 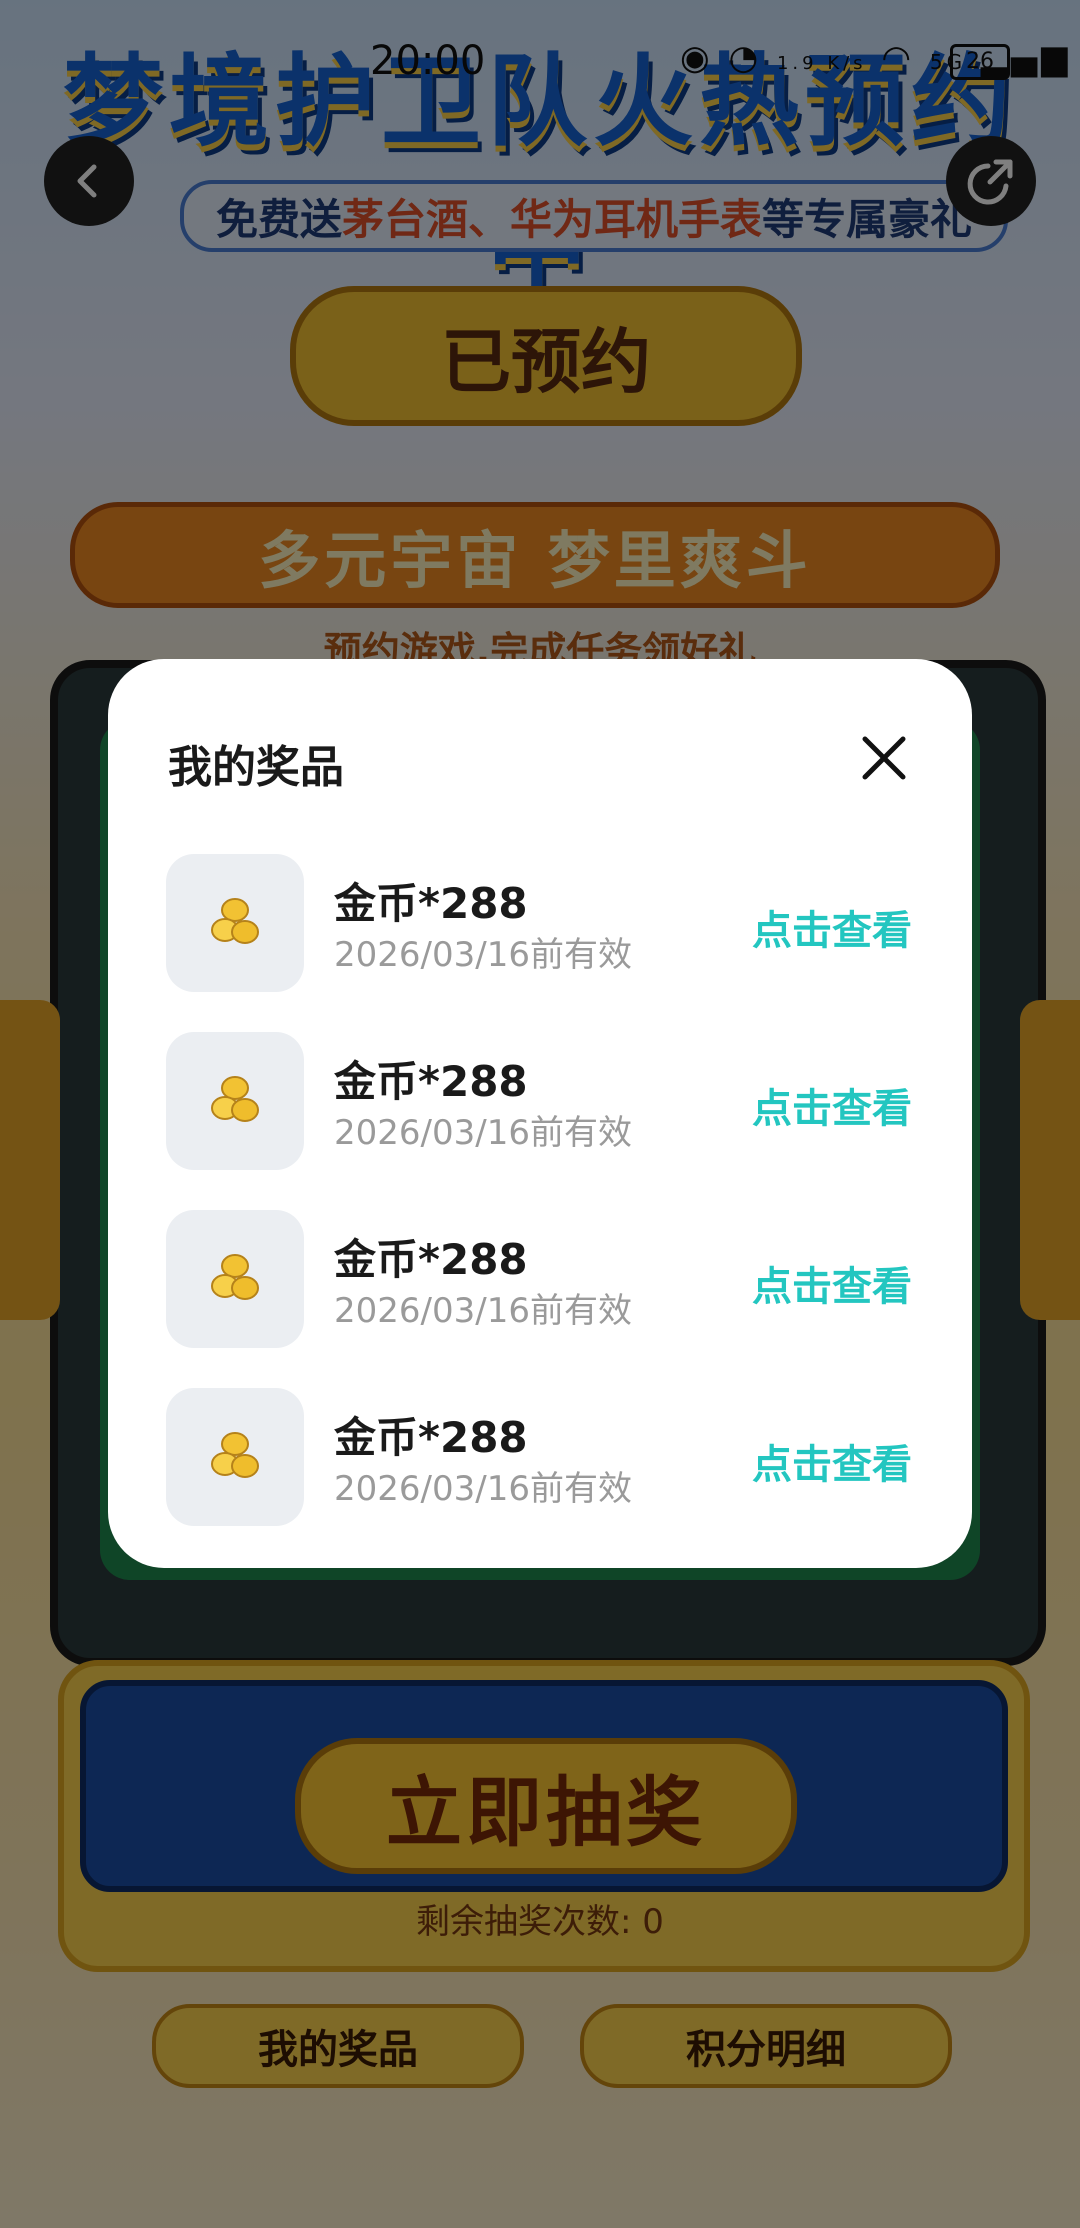 I want to click on close-icon, so click(x=884, y=758).